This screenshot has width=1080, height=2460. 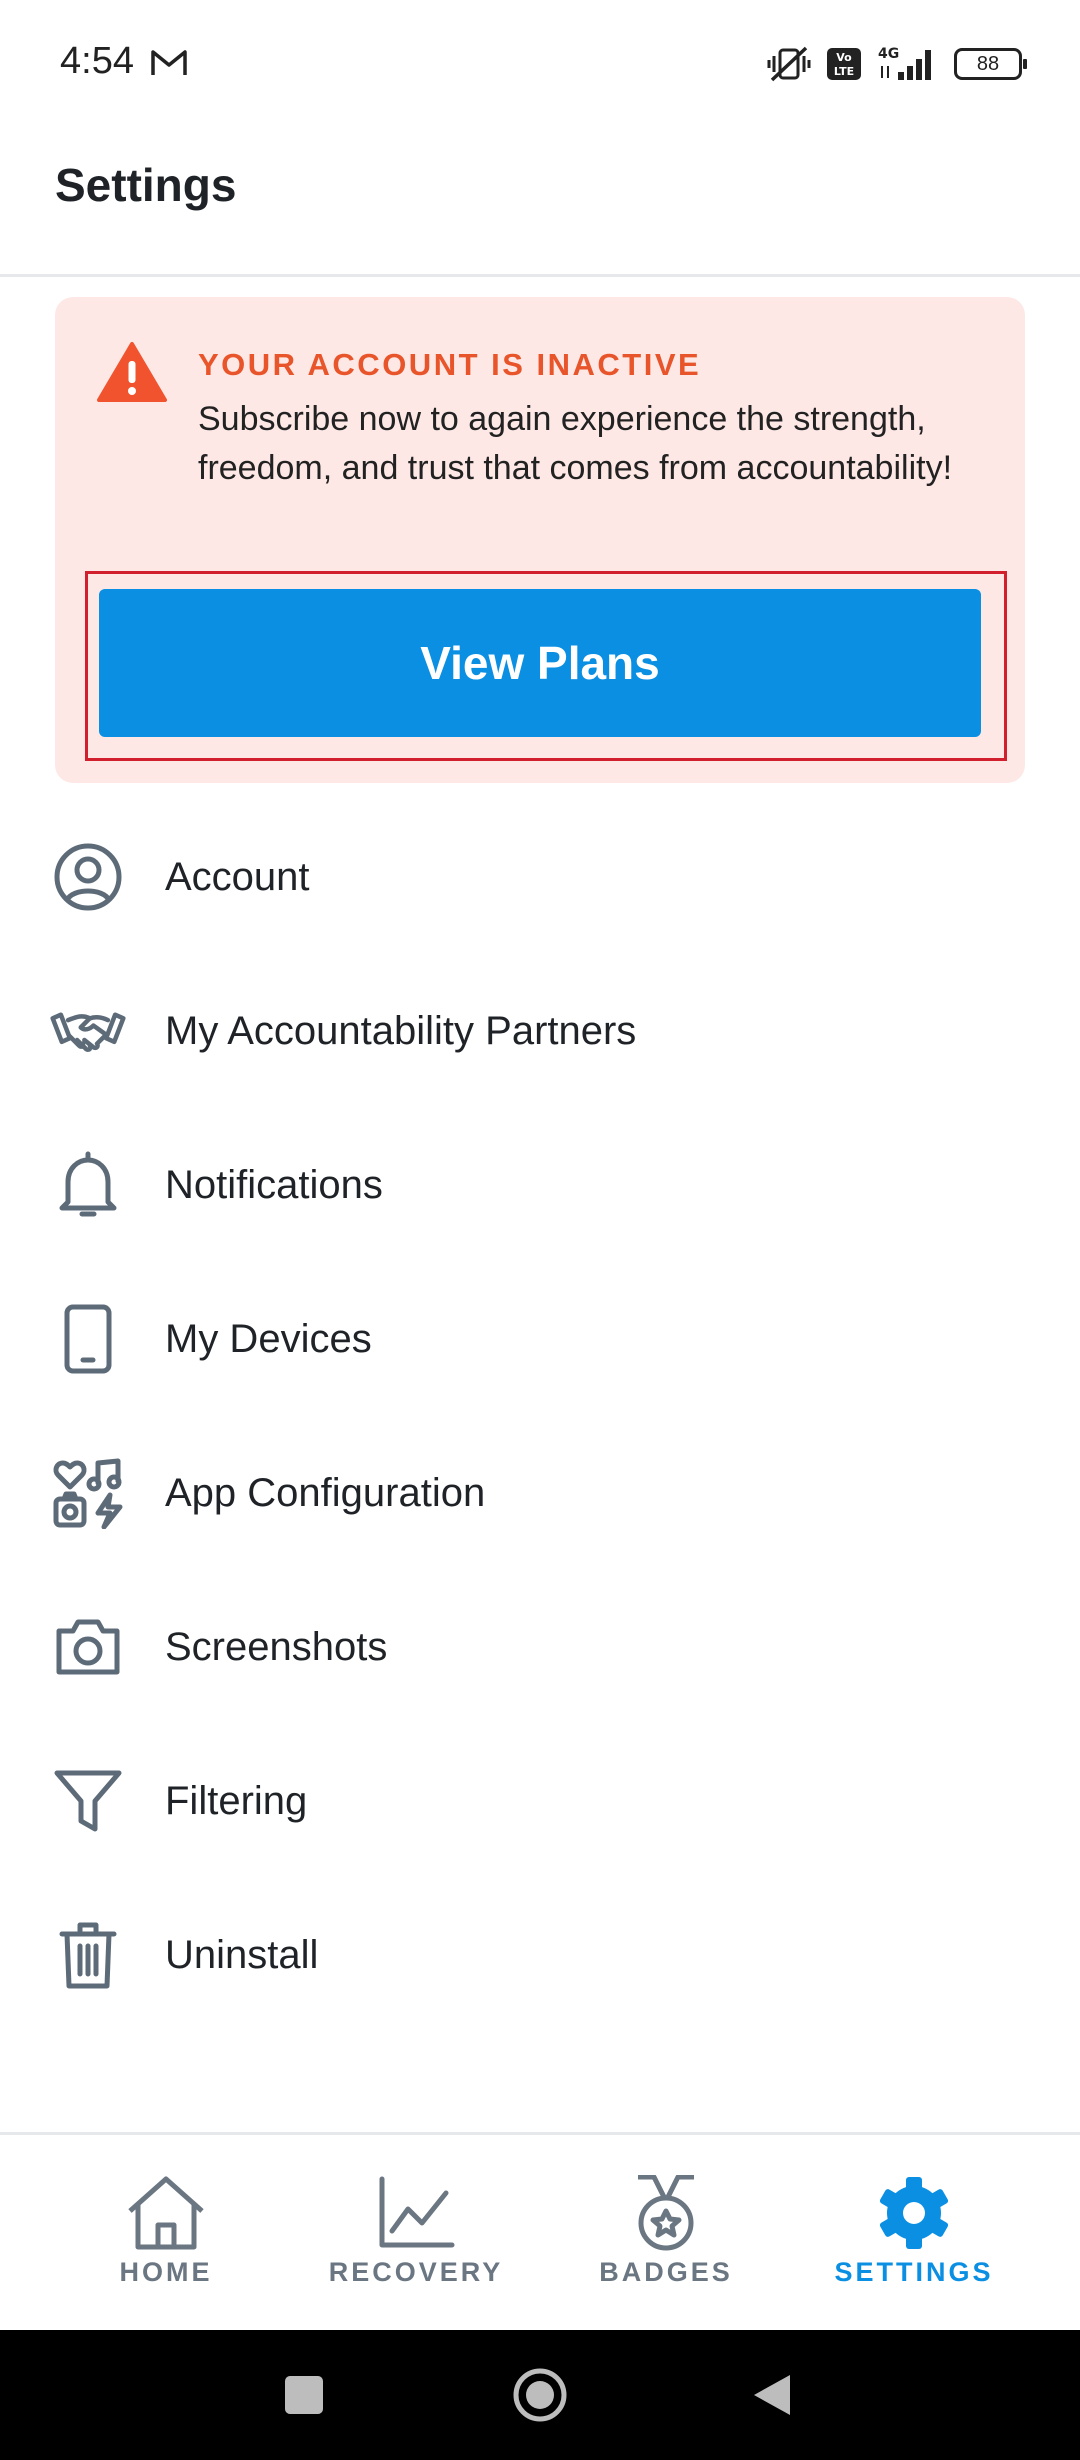 What do you see at coordinates (789, 64) in the screenshot?
I see `vibrate-off-icon` at bounding box center [789, 64].